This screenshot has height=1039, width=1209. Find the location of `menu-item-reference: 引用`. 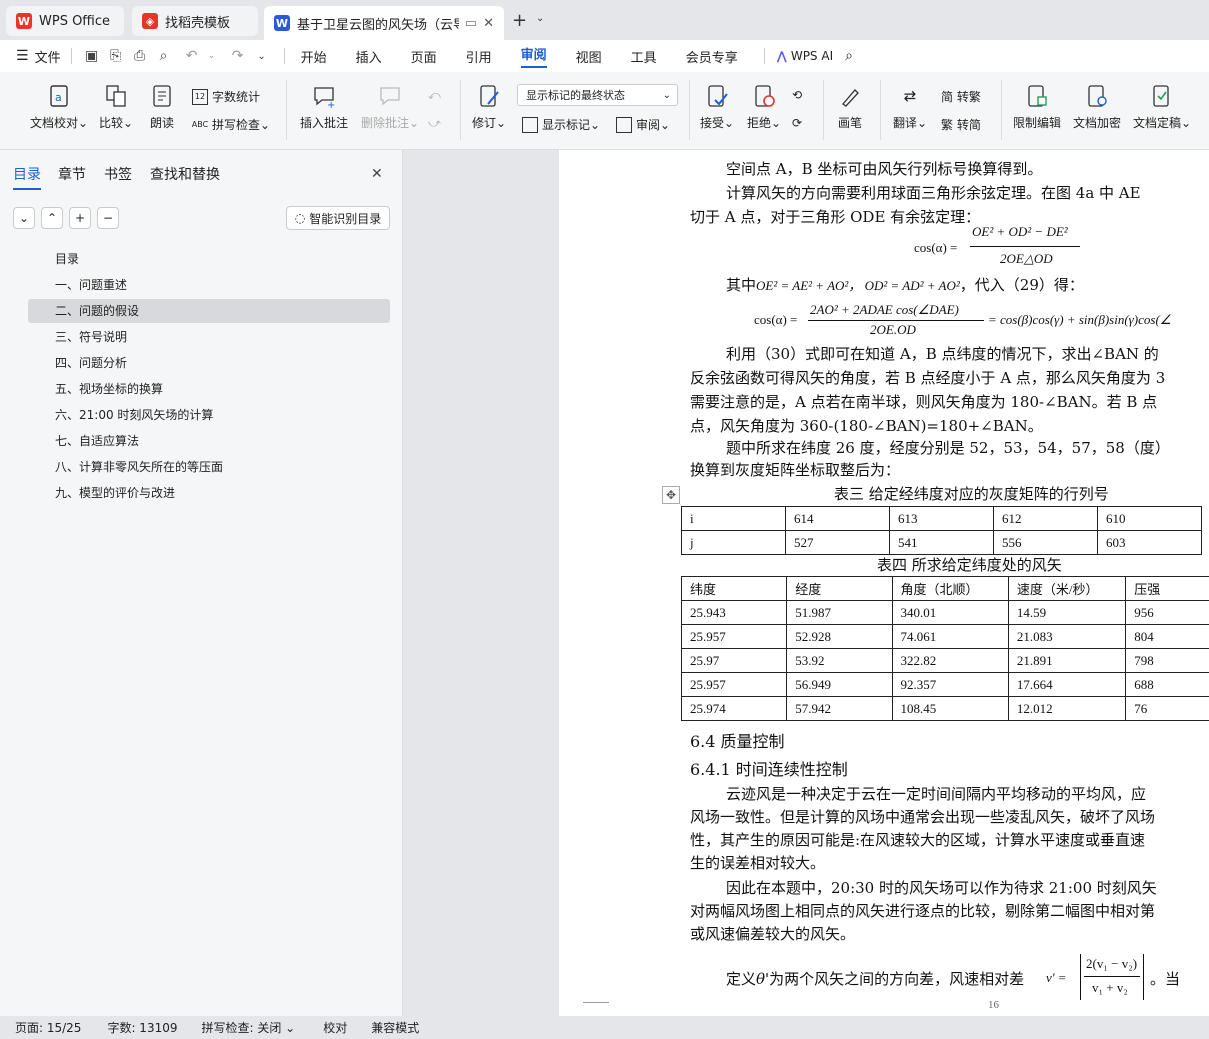

menu-item-reference: 引用 is located at coordinates (479, 56).